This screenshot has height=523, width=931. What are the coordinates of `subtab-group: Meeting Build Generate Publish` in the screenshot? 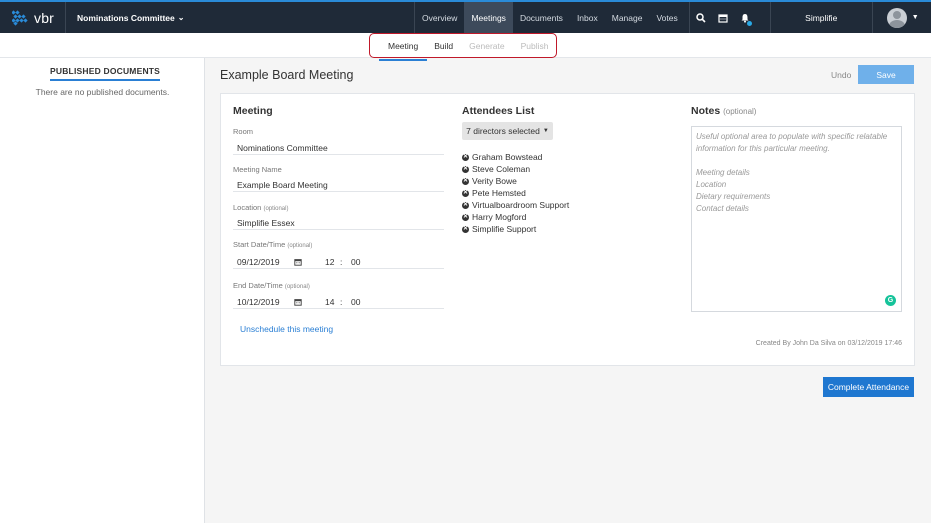 It's located at (463, 47).